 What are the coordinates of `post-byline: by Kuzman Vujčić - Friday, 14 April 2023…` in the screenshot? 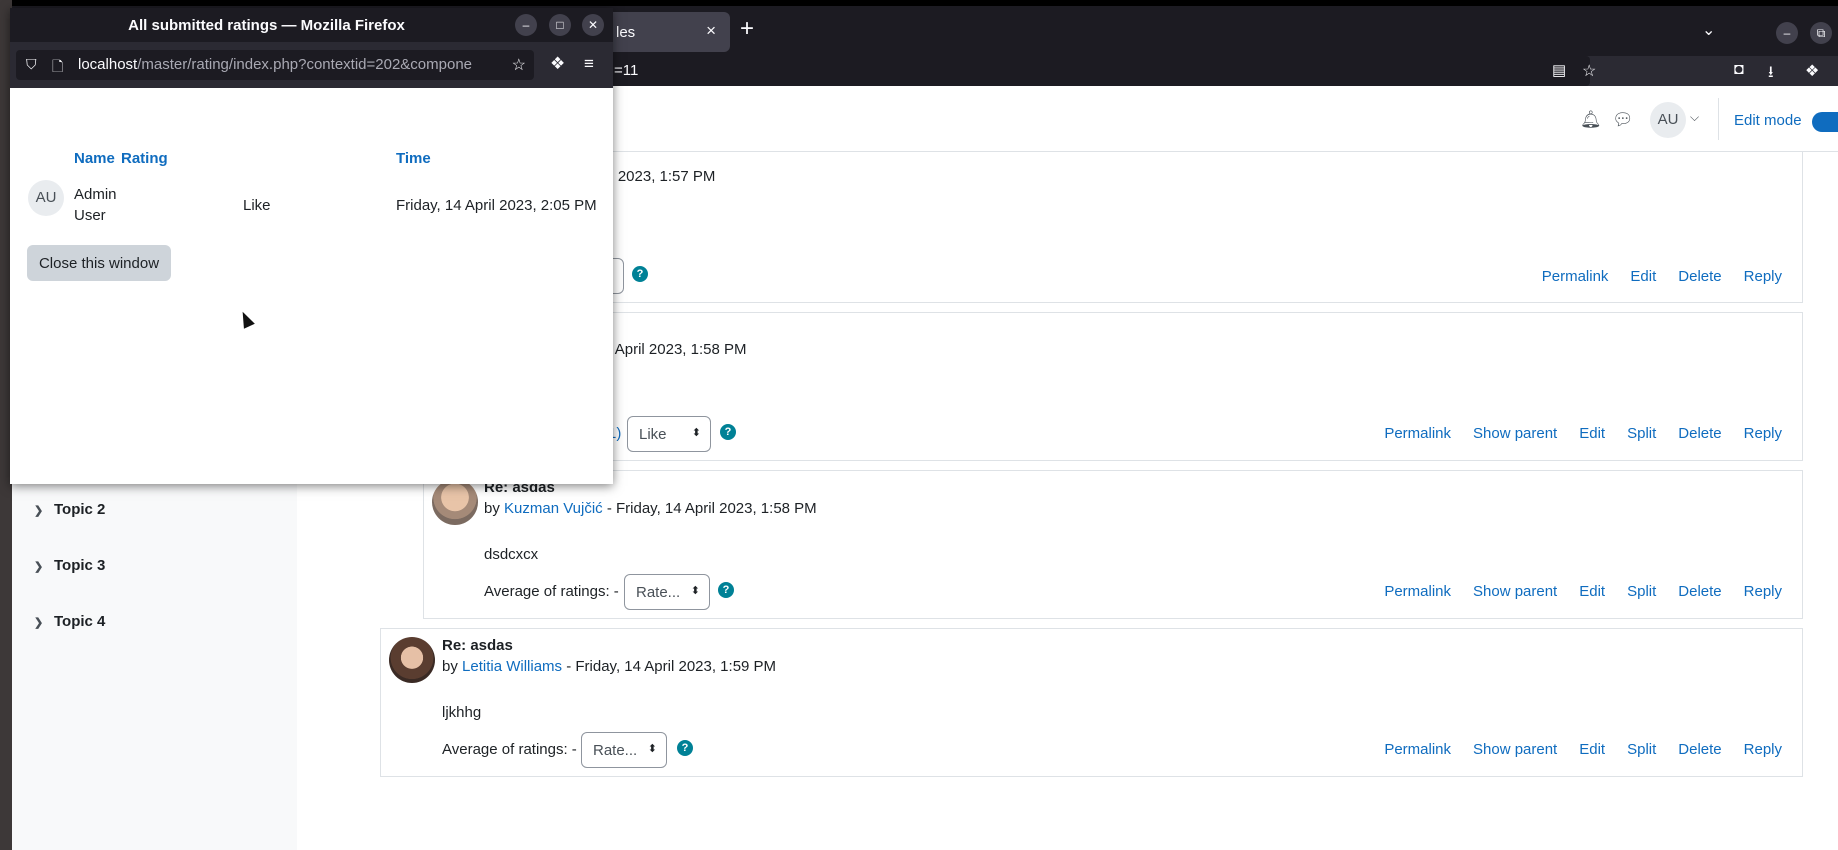 It's located at (650, 508).